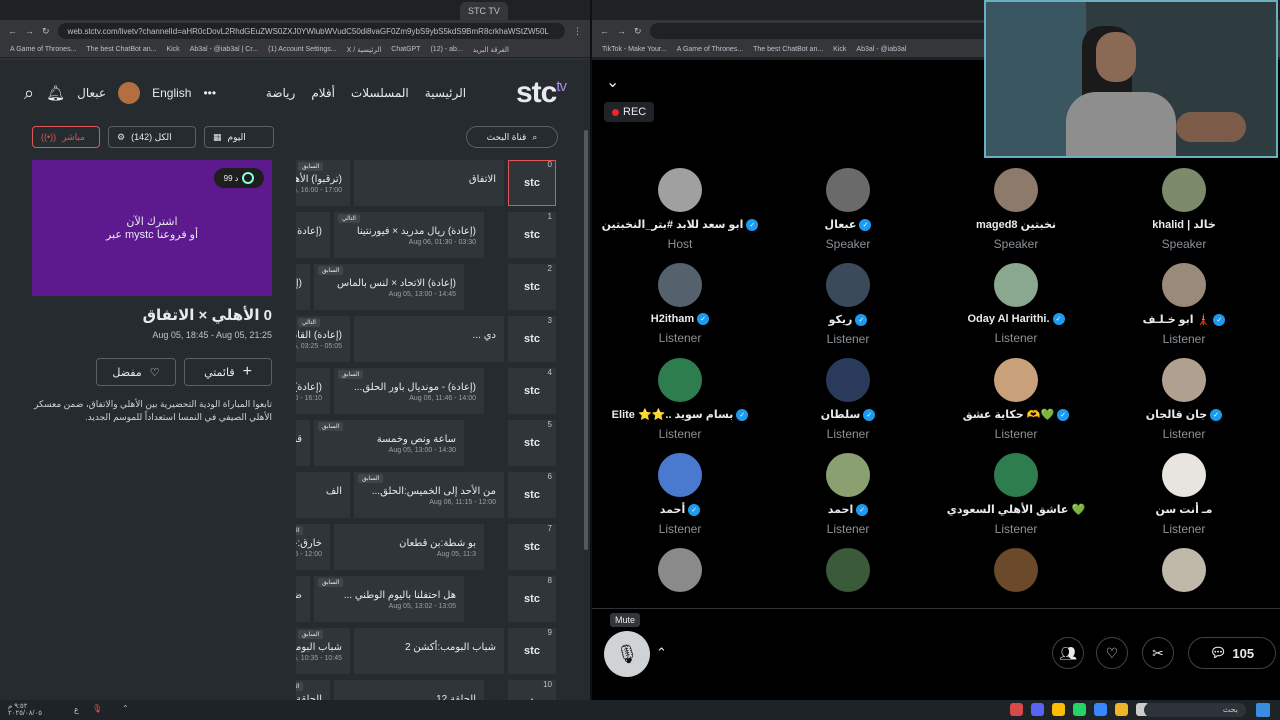  I want to click on stctv-logo: stctv, so click(541, 93).